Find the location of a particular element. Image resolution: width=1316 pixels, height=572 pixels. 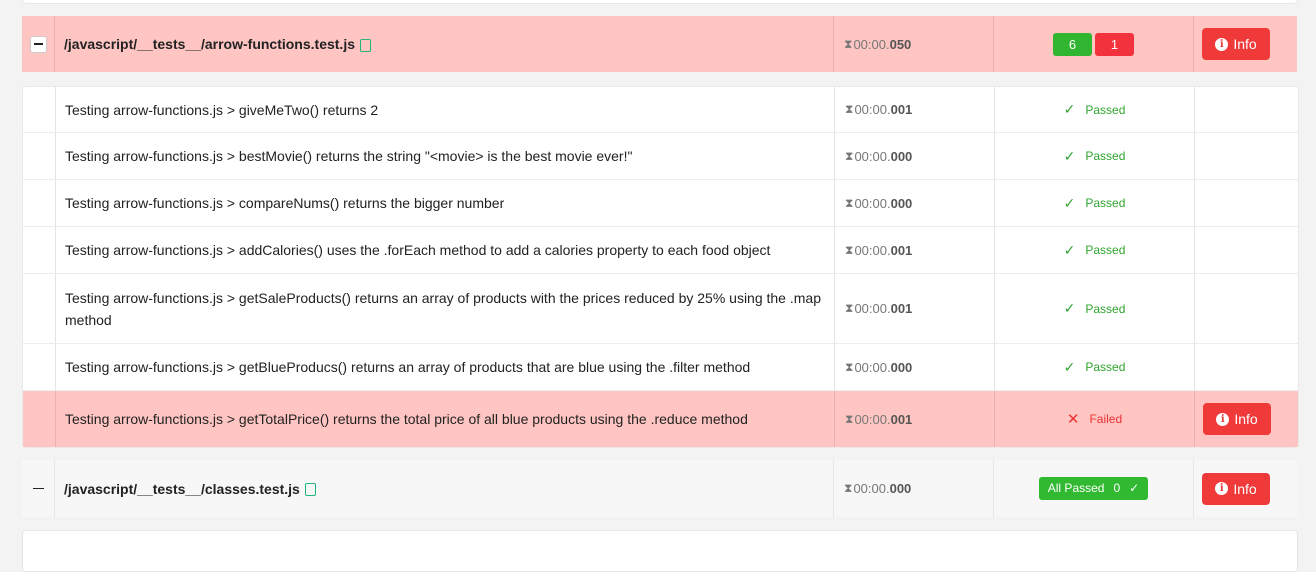

cross-icon: ✕ is located at coordinates (1073, 419).